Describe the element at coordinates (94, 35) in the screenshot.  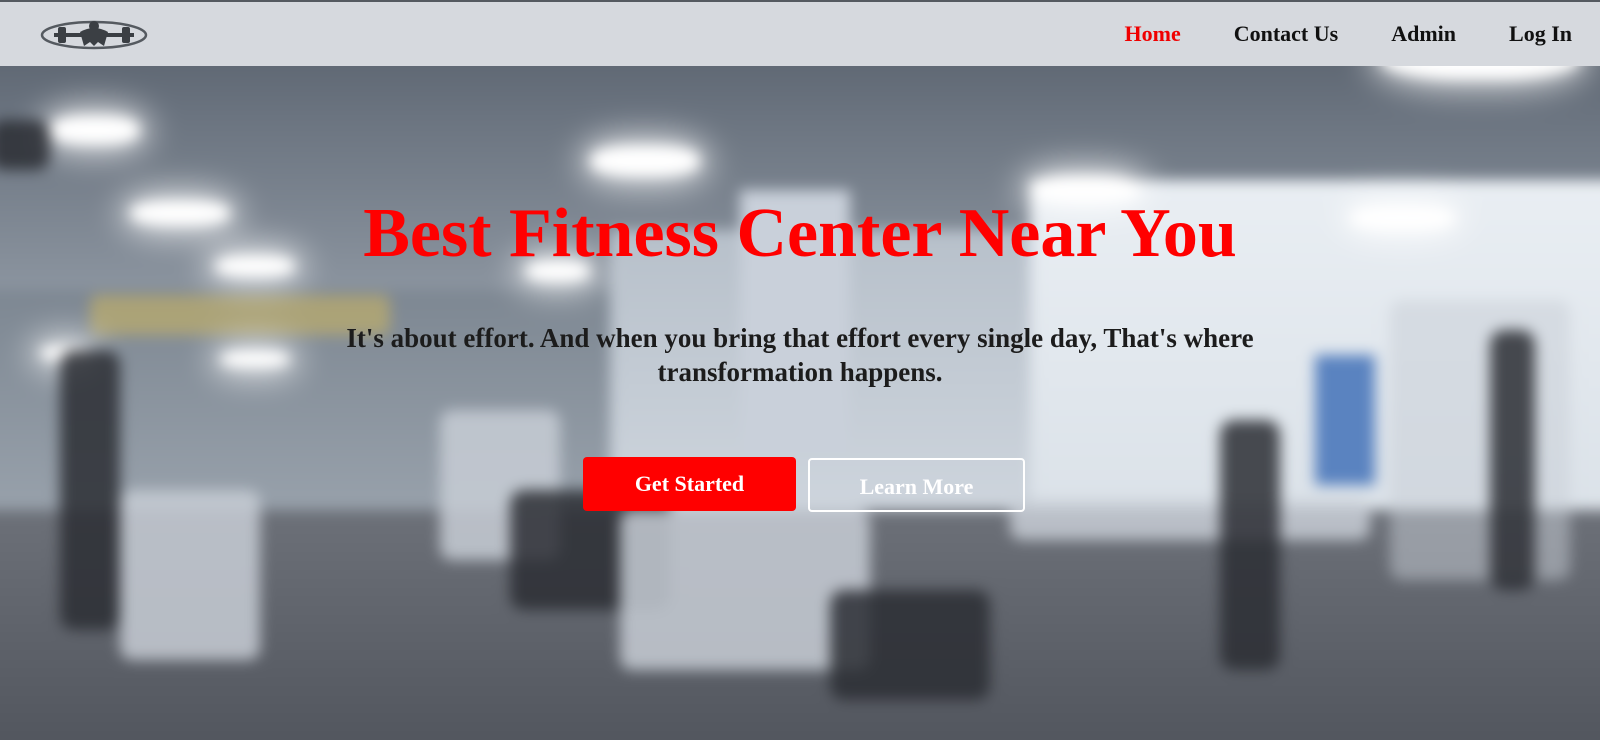
I see `gym-lifter-logo-icon` at that location.